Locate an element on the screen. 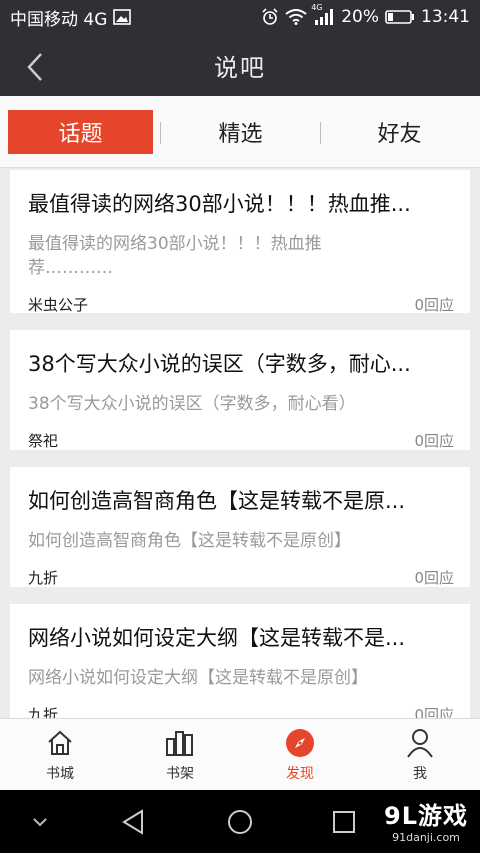 This screenshot has height=853, width=480. status-bar: 中国移动 4G 4G 20% 13:41 is located at coordinates (240, 17).